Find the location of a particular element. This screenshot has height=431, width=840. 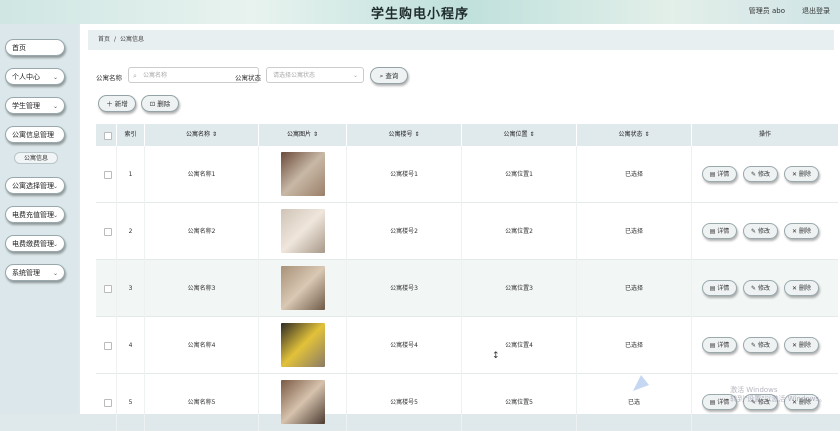

detail-button-label: 详情 is located at coordinates (723, 402).